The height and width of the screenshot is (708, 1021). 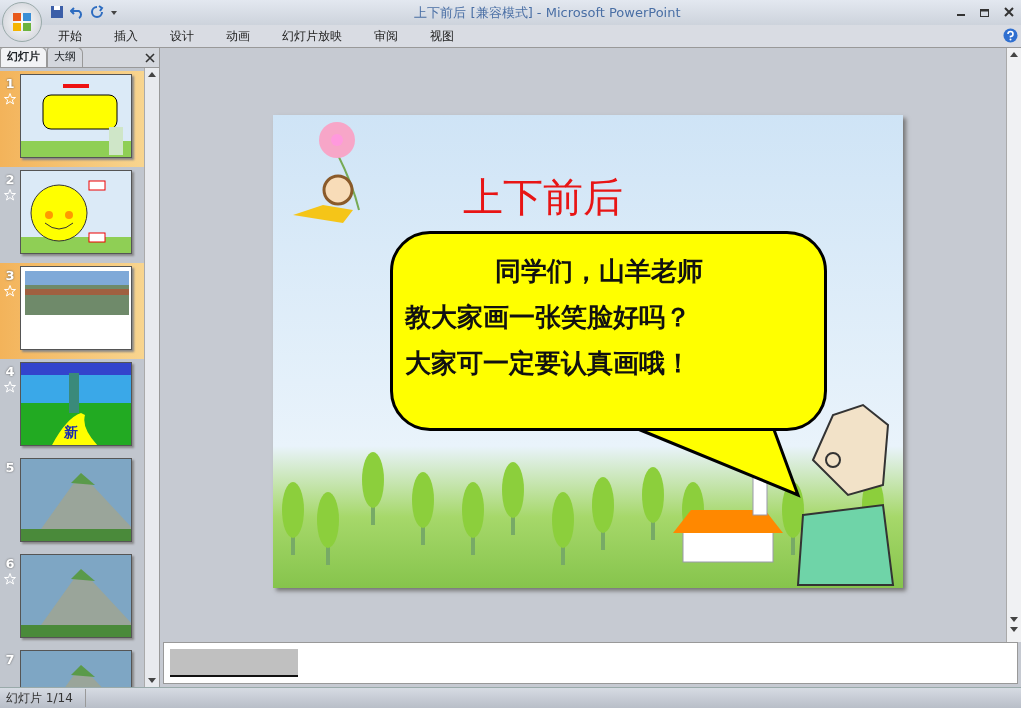 What do you see at coordinates (985, 12) in the screenshot?
I see `restore-icon` at bounding box center [985, 12].